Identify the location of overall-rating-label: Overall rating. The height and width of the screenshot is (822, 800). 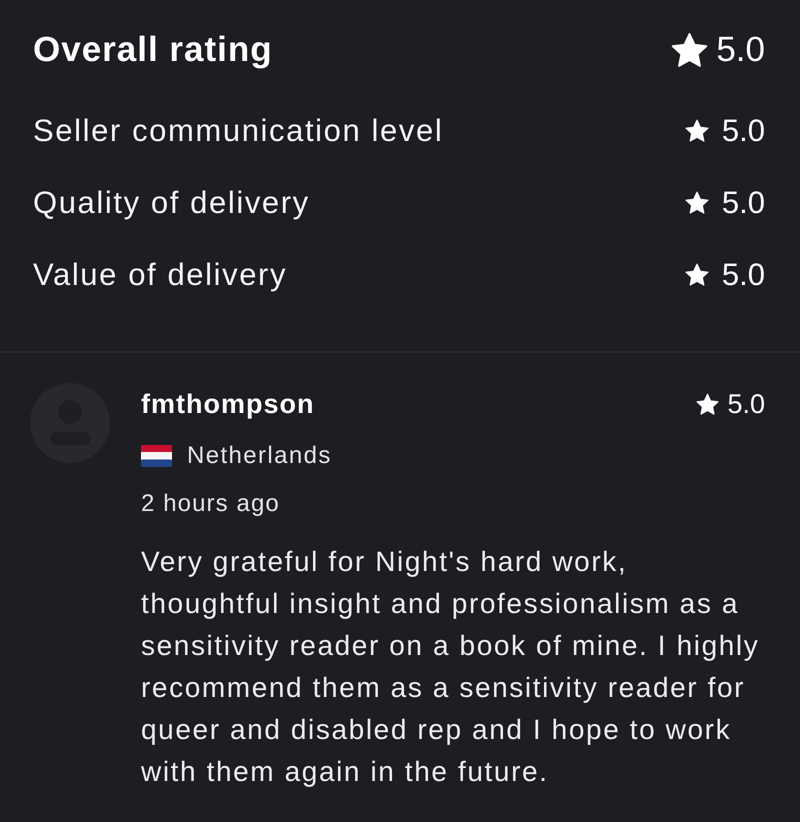
(153, 49).